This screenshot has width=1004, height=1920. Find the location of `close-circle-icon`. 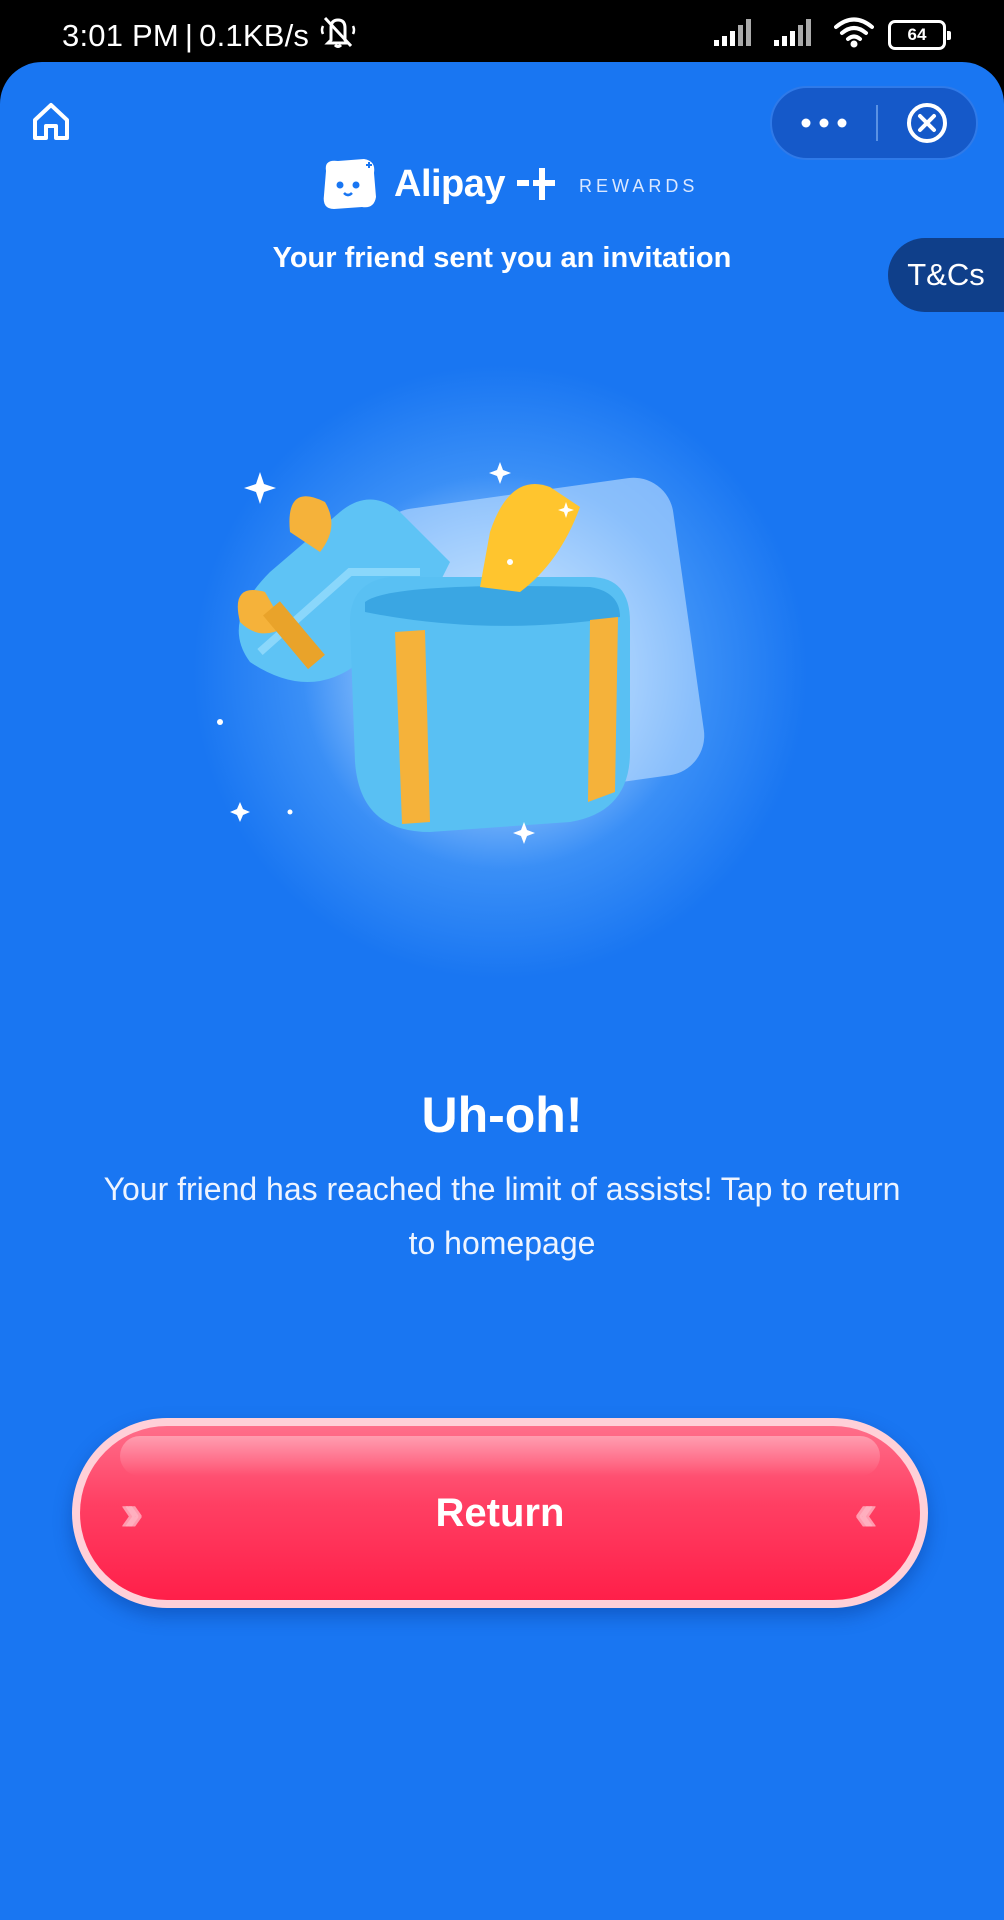

close-circle-icon is located at coordinates (927, 123).